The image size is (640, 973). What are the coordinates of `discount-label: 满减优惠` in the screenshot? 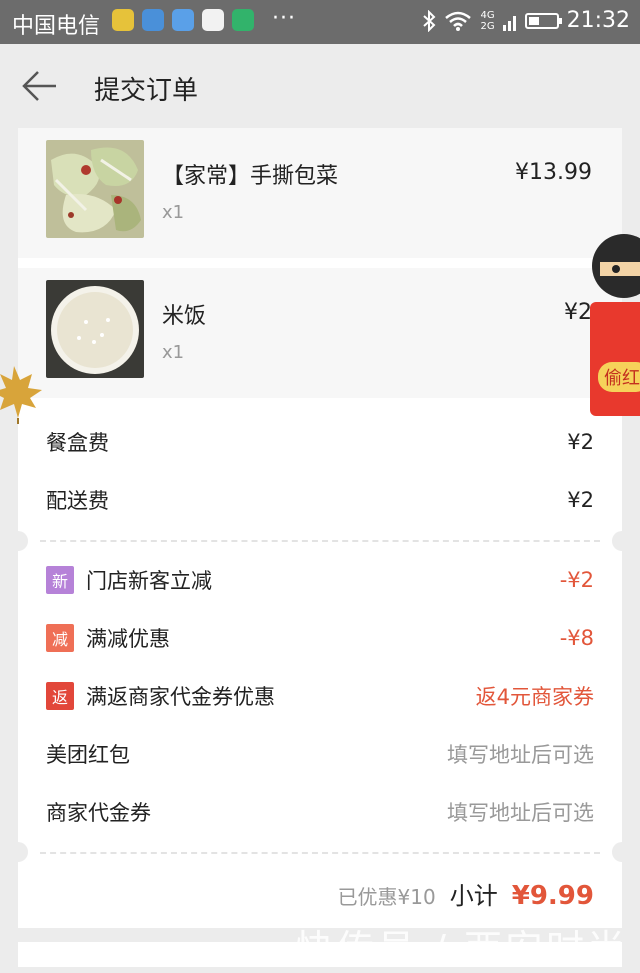 It's located at (128, 639).